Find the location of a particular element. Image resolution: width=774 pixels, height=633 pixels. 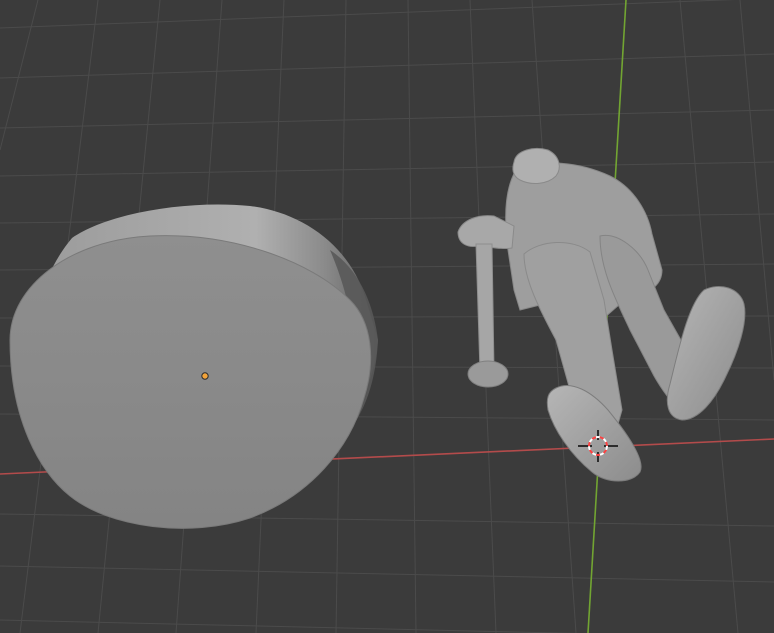

figure-head is located at coordinates (536, 166).